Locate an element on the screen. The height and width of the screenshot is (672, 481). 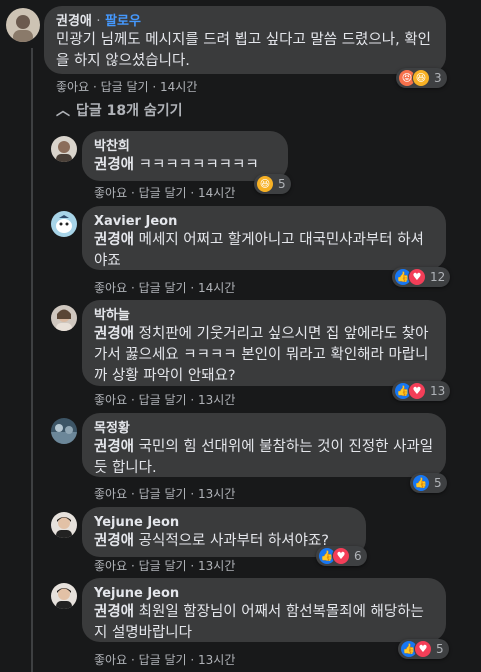
reply-text: ㅋㅋㅋㅋㅋㅋㅋㅋㅋ is located at coordinates (198, 165).